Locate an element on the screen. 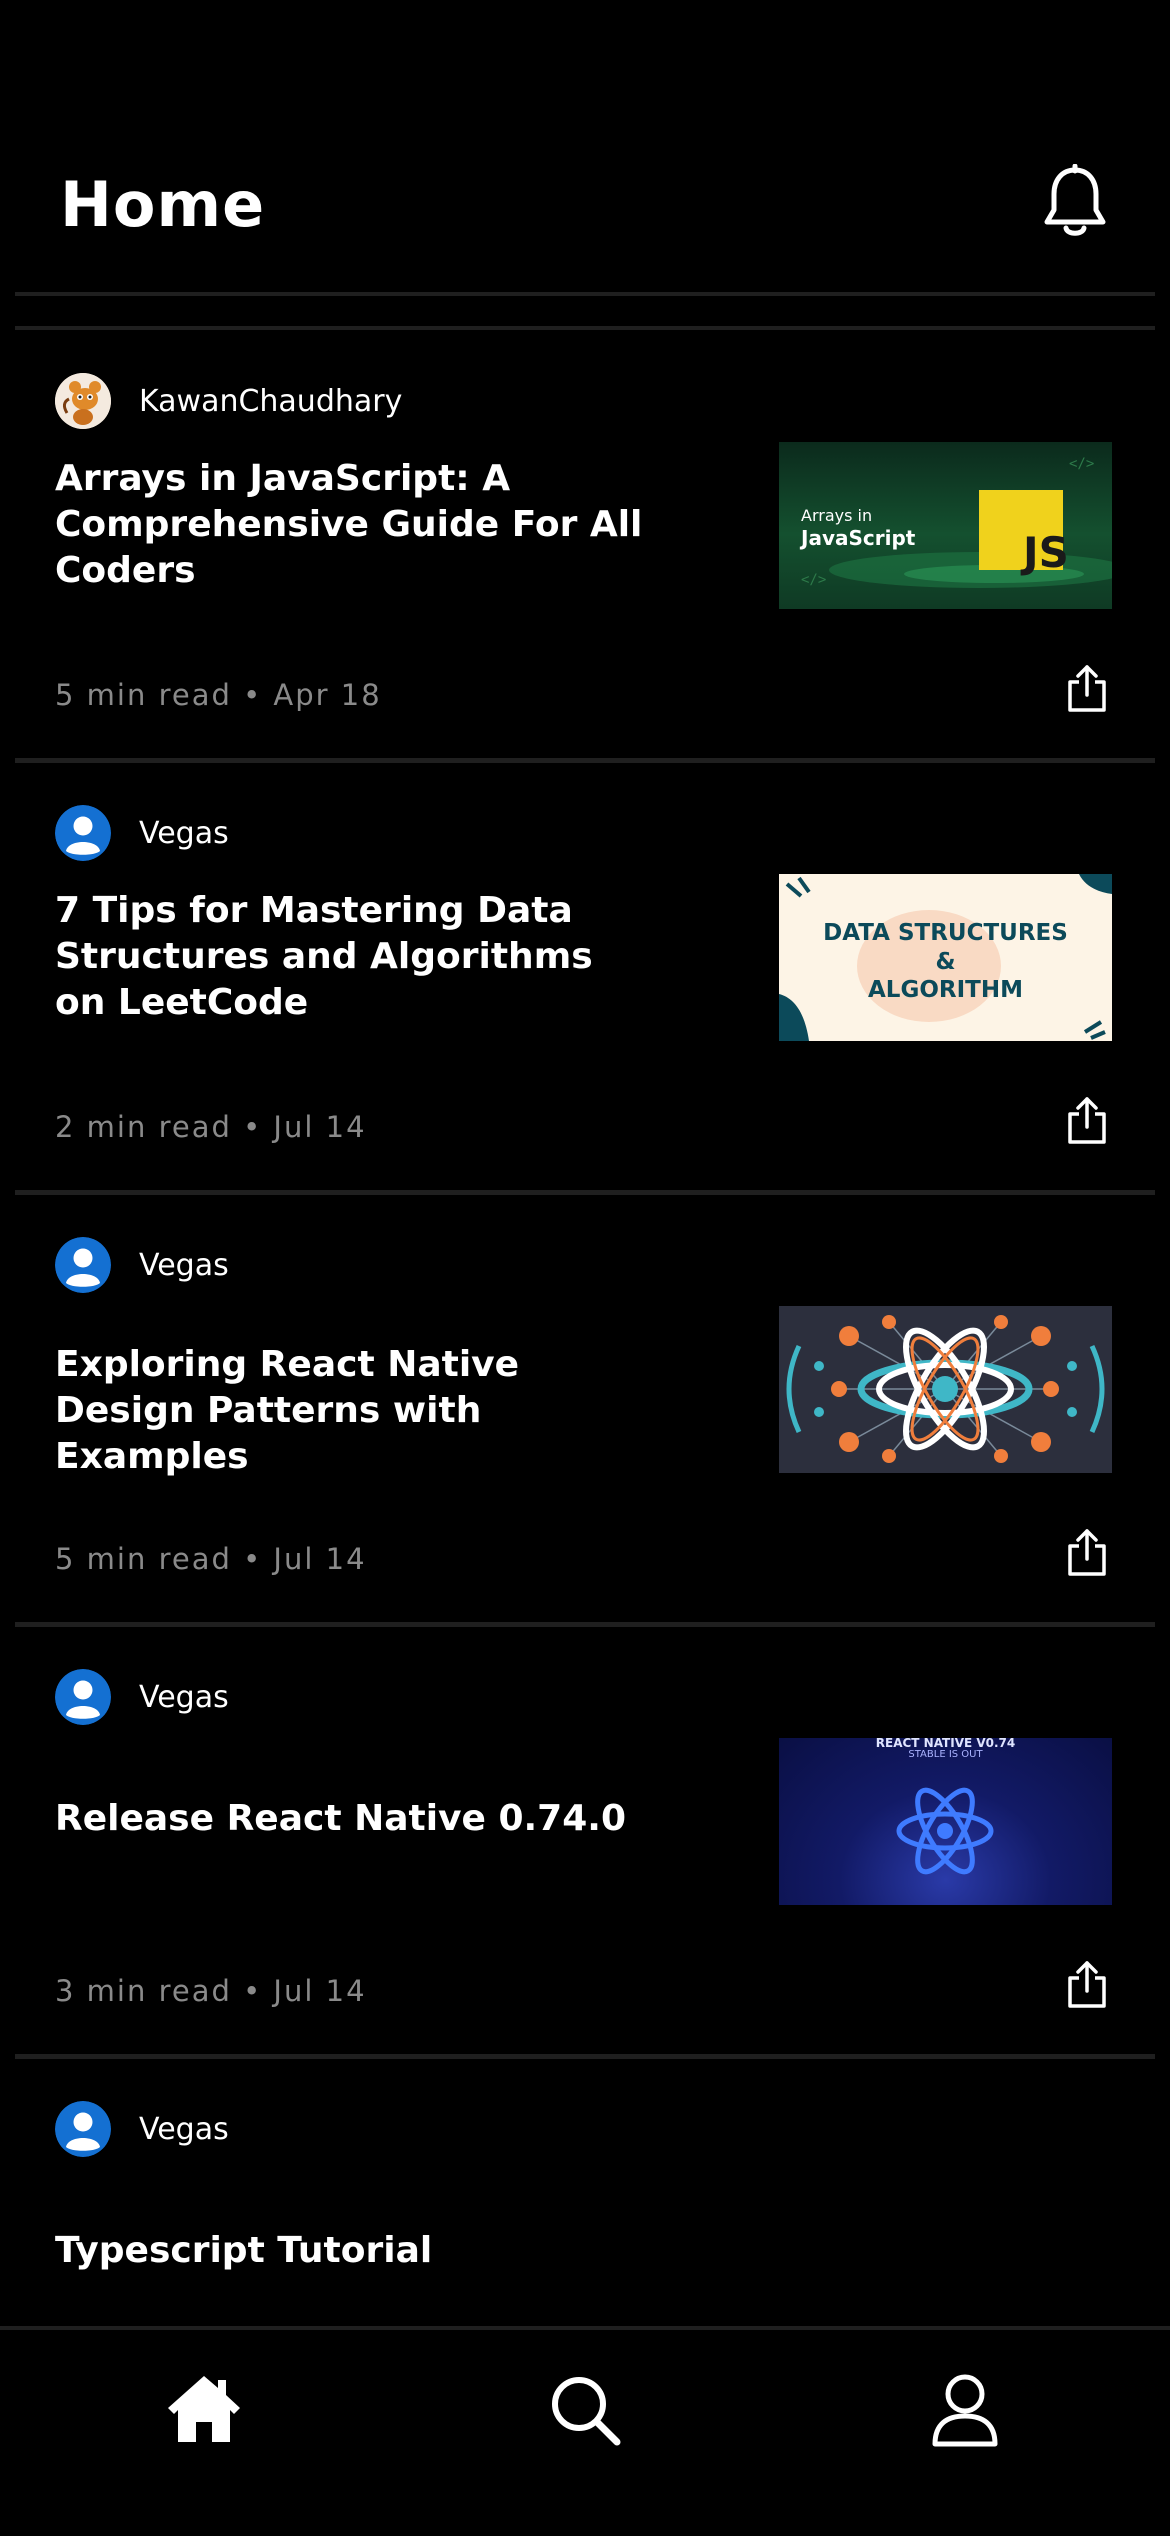 Image resolution: width=1170 pixels, height=2536 pixels. article-title: Typescript Tutorial is located at coordinates (355, 2251).